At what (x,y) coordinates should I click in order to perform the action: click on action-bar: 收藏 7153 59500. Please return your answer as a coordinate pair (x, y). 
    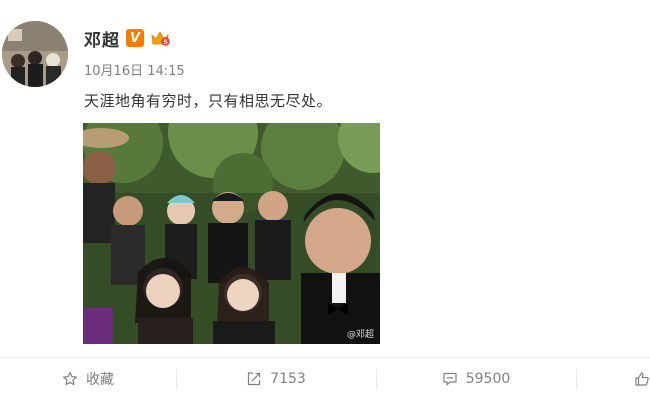
    Looking at the image, I should click on (325, 379).